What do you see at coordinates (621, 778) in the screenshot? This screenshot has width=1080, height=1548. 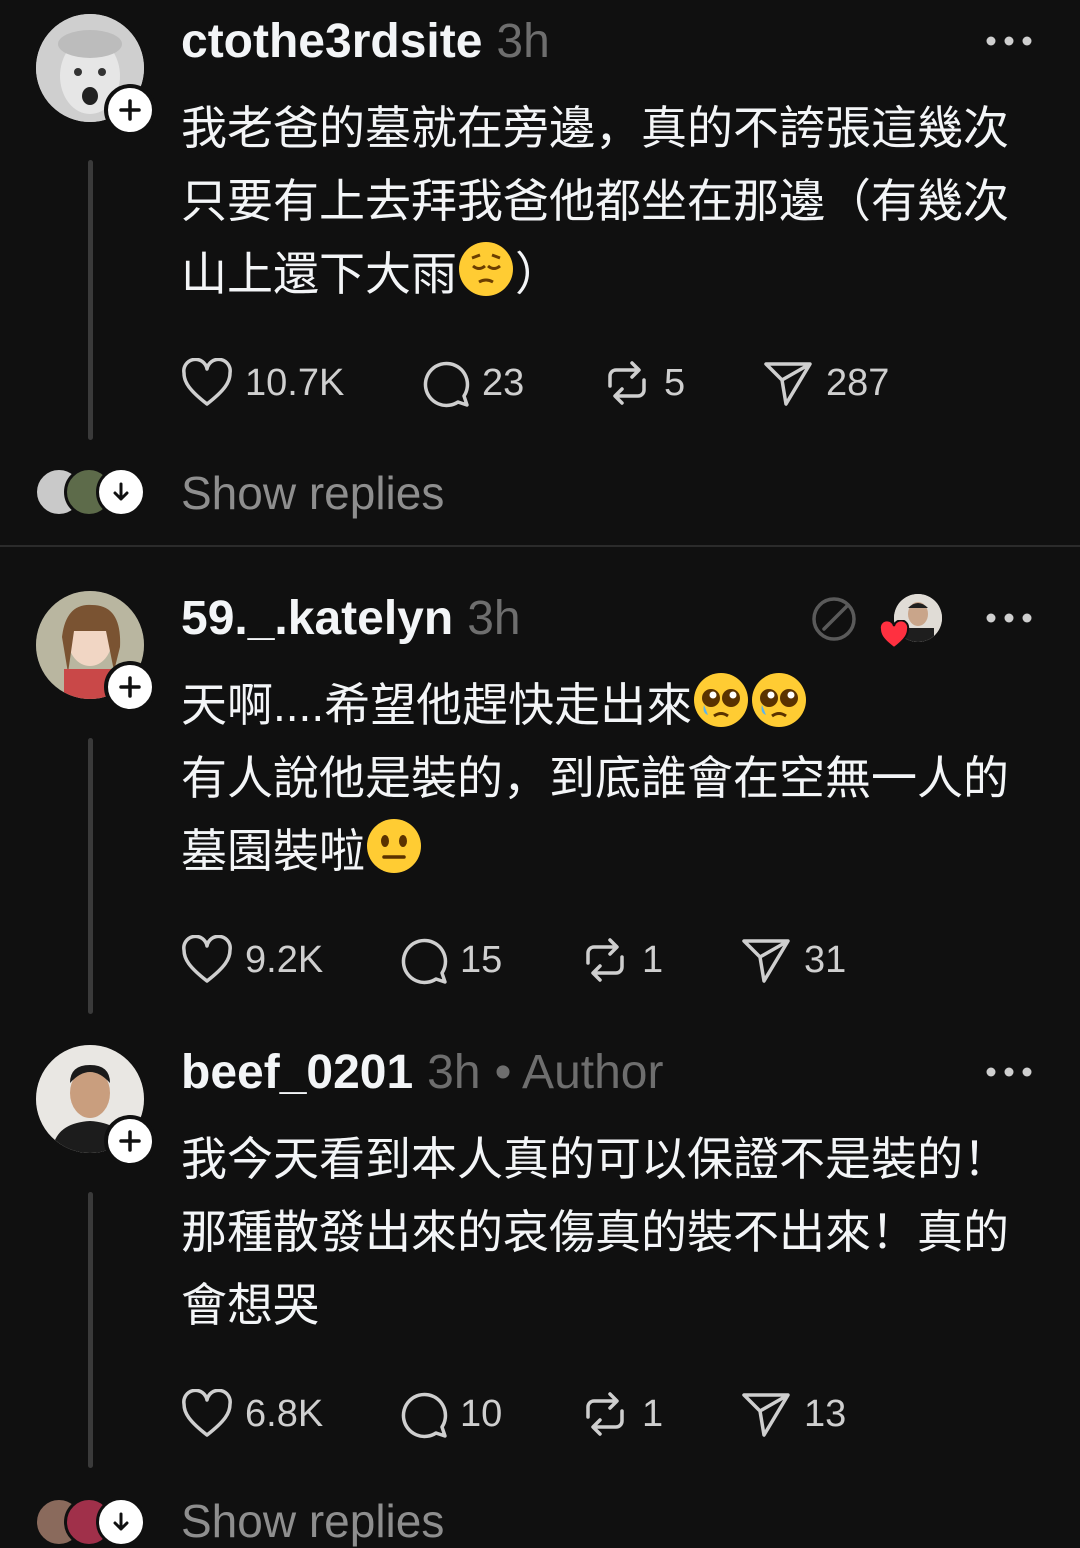 I see `post-body: 天啊....希望他趕快走出來 有人說他是裝的，到底誰會在空無一人的 墓園裝啦` at bounding box center [621, 778].